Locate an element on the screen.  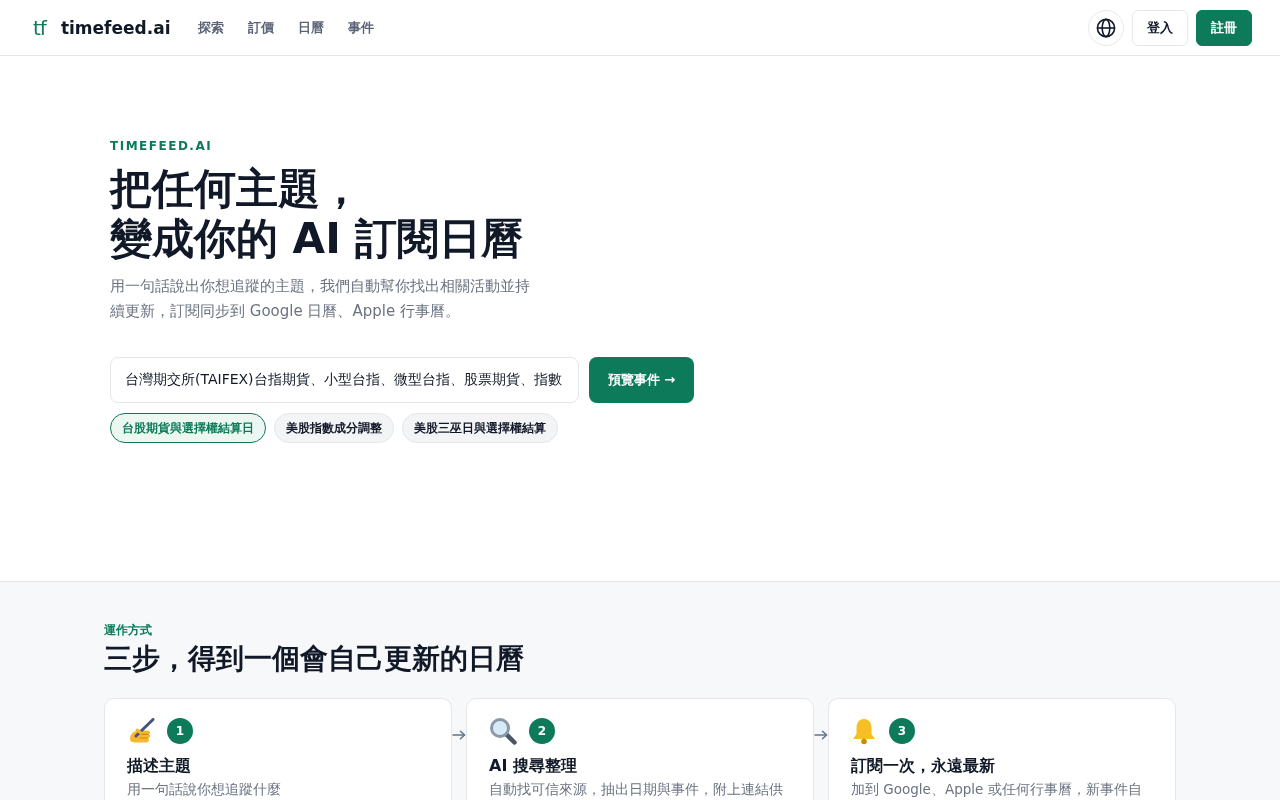
brand-name: timefeed.ai is located at coordinates (115, 27).